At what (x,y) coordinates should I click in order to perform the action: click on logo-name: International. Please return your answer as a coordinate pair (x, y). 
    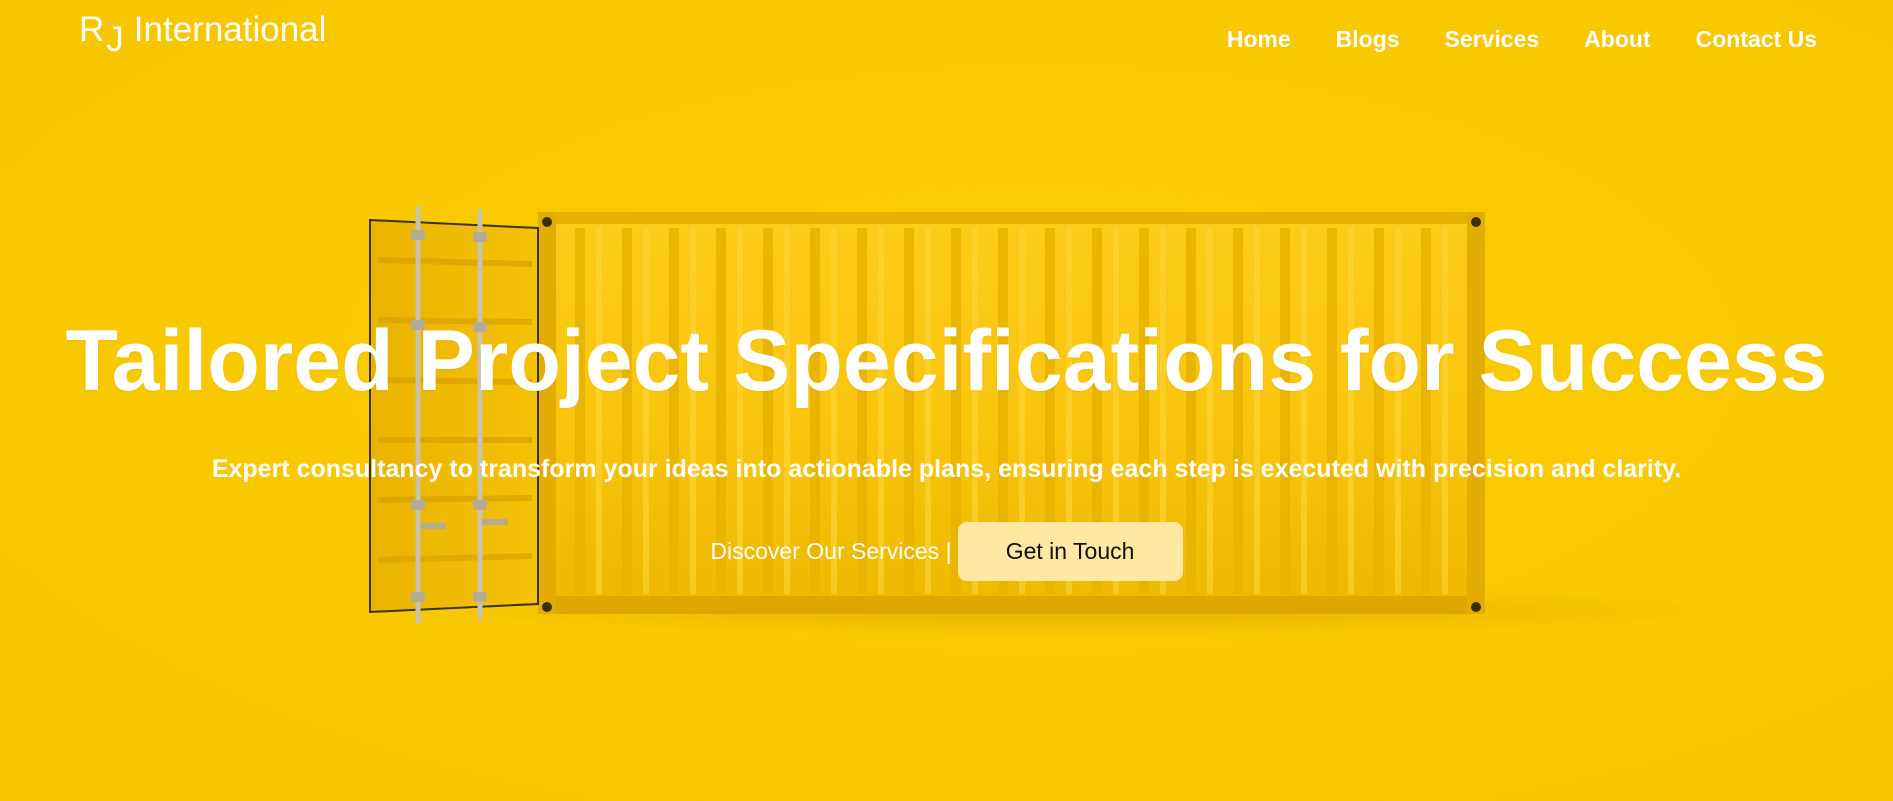
    Looking at the image, I should click on (230, 29).